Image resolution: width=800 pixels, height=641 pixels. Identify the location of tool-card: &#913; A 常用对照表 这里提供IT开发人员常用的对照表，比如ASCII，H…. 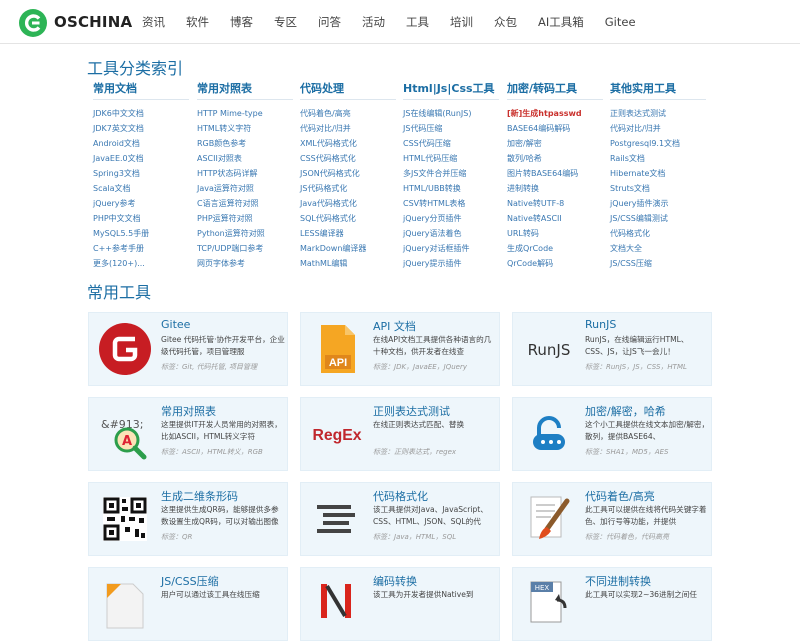
(188, 434).